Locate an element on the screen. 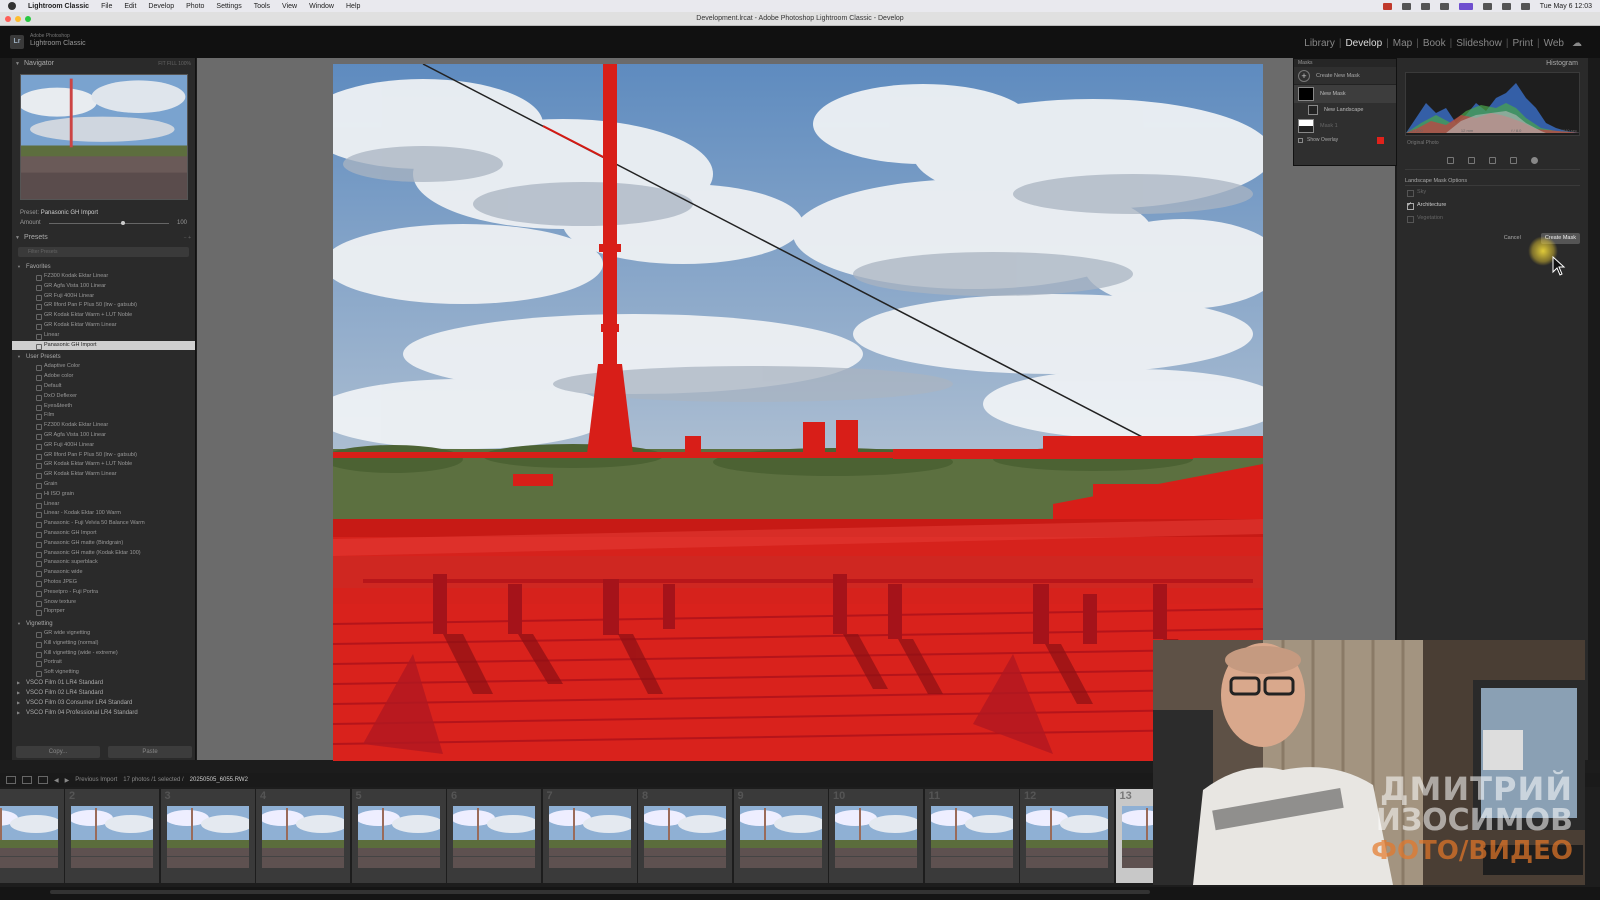  preset-item: Eyes&teeth is located at coordinates (103, 407).